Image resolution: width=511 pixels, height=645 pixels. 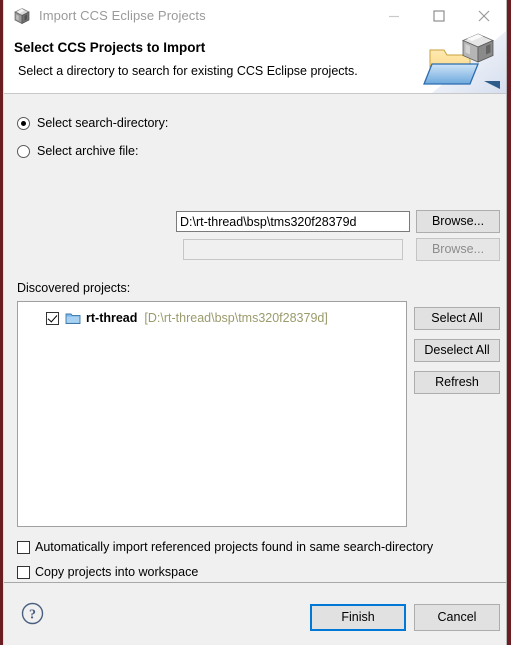 What do you see at coordinates (52, 318) in the screenshot?
I see `project-checkbox` at bounding box center [52, 318].